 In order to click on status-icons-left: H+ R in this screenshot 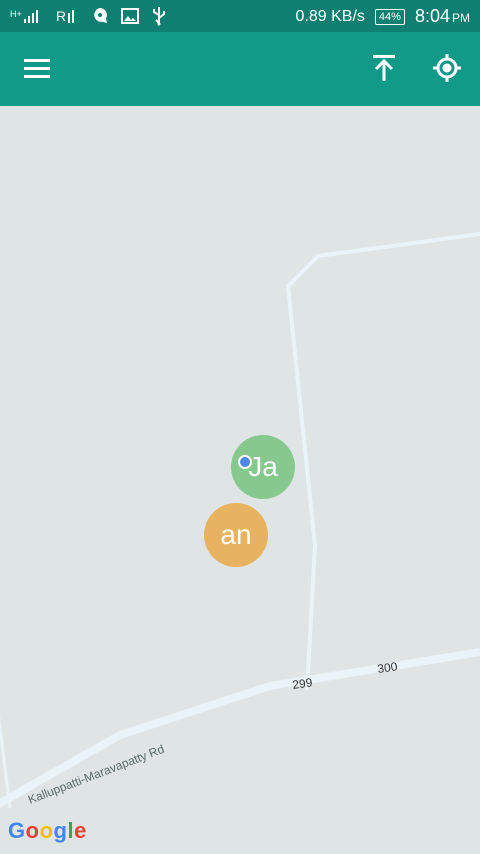, I will do `click(89, 18)`.